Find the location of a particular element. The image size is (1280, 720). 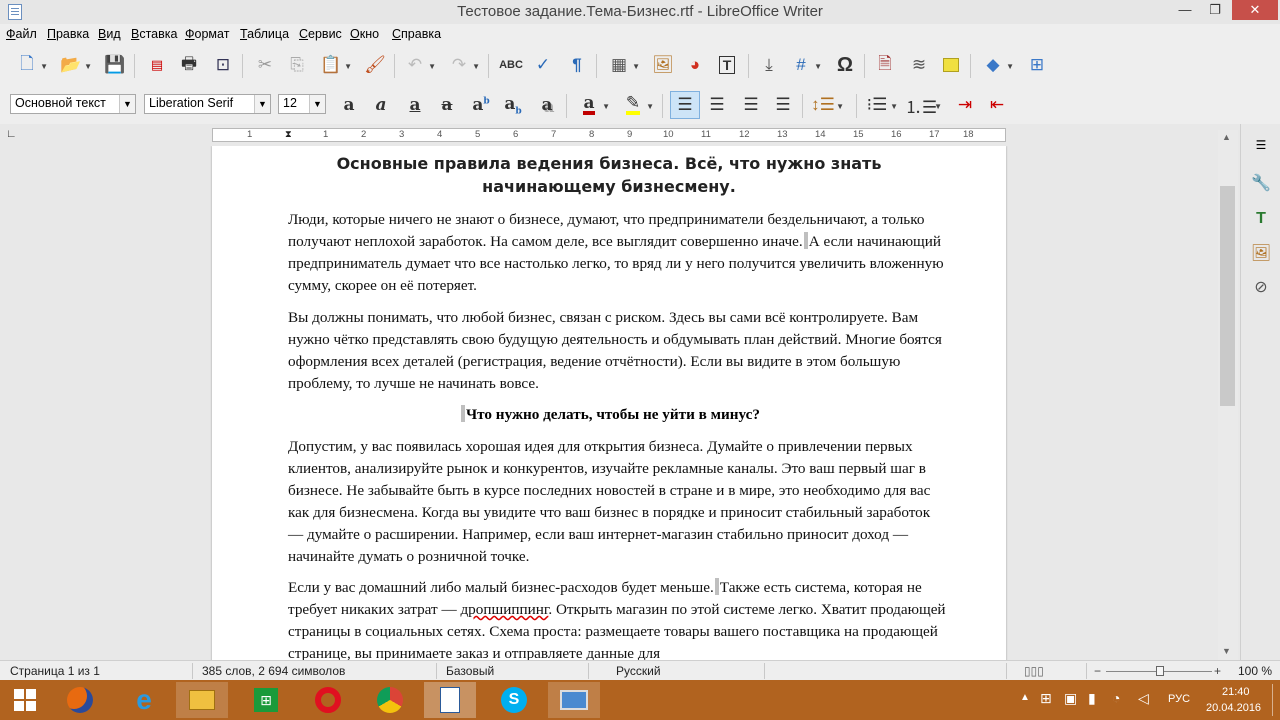

align-left-icon: ☰ is located at coordinates (685, 105).